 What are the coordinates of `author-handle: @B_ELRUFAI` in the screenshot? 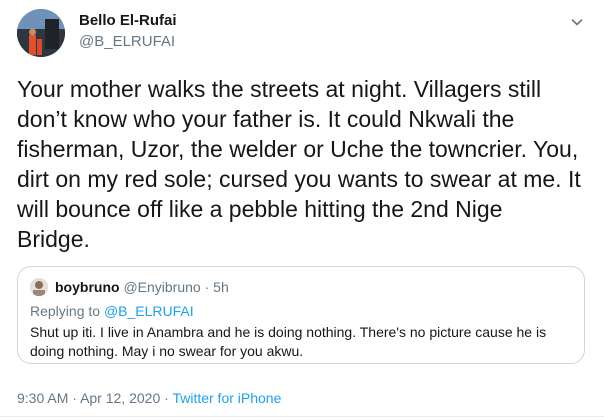 It's located at (127, 42).